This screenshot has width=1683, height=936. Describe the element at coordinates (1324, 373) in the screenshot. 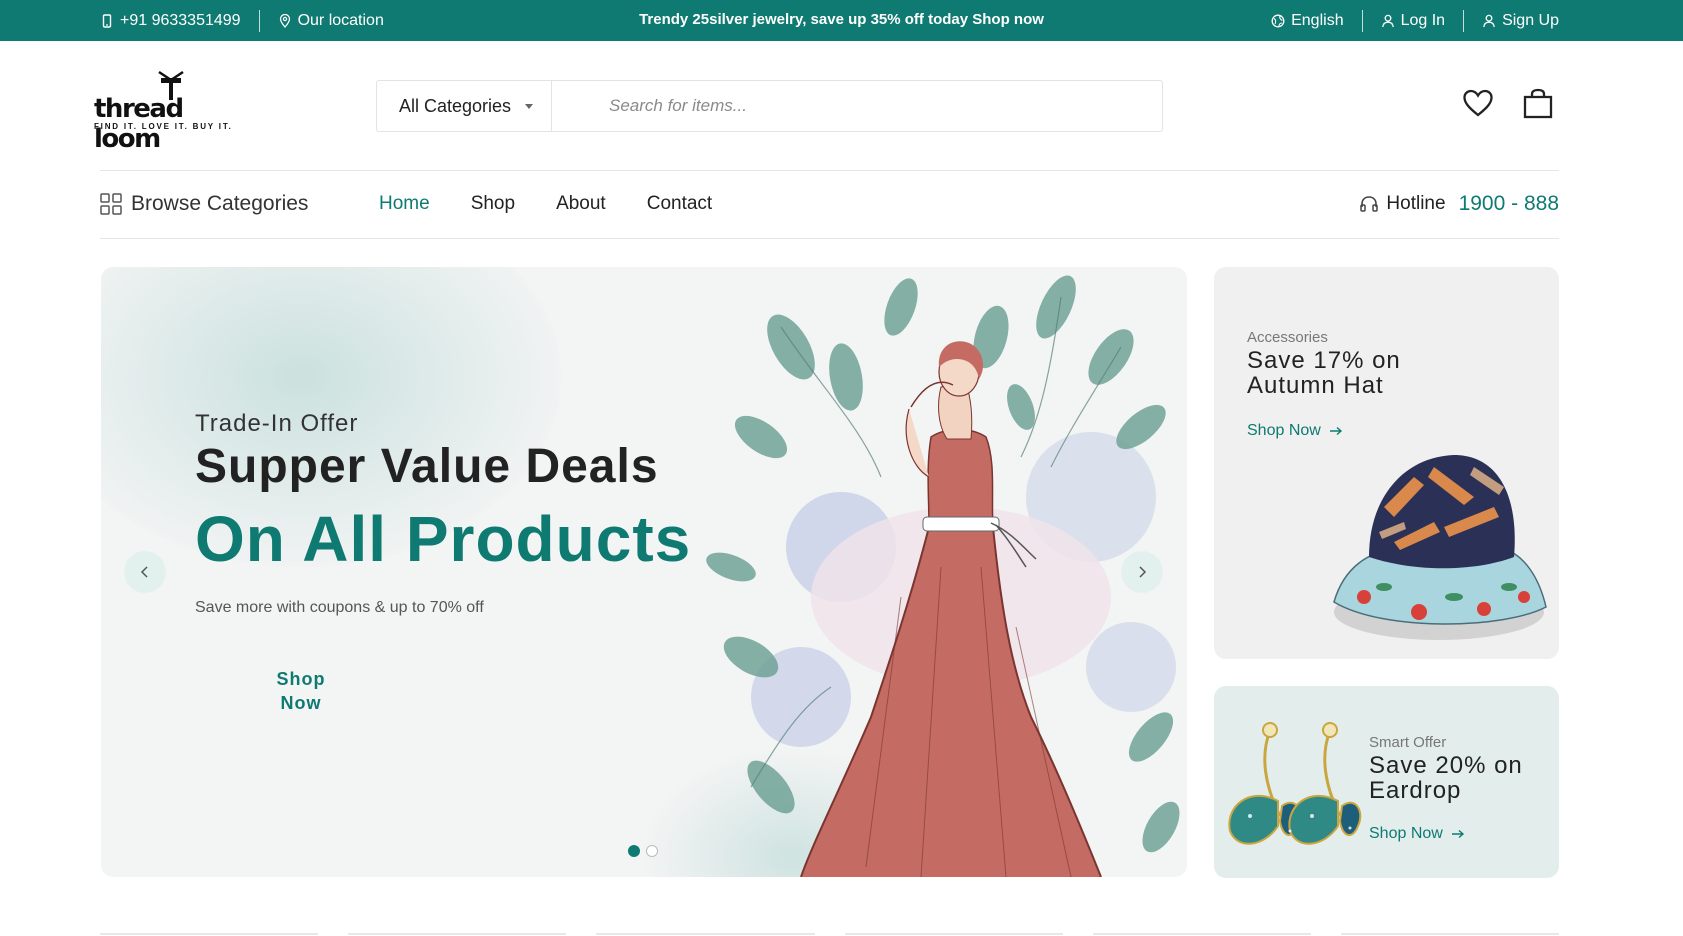

I see `banner-title: Save 17% on Autumn Hat` at that location.